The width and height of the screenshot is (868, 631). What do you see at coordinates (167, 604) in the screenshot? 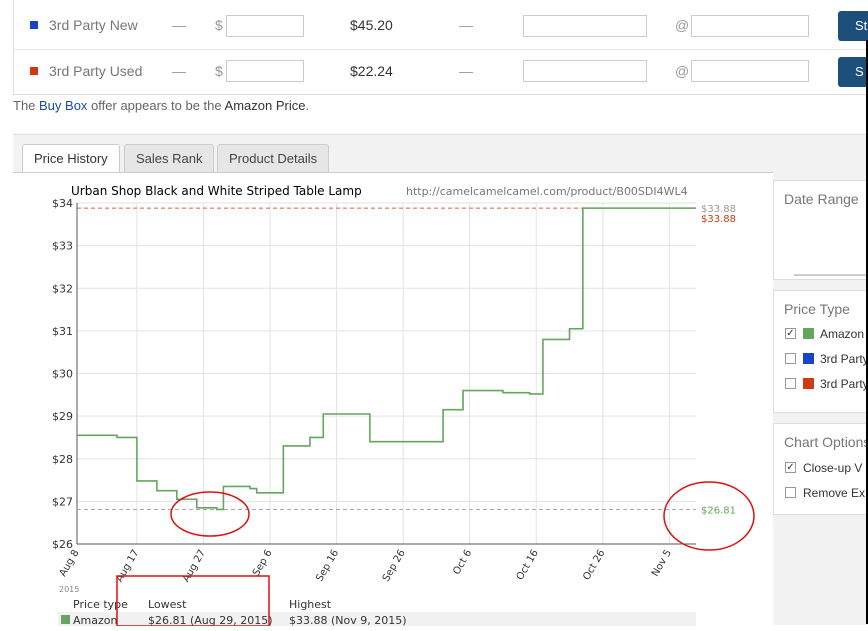
I see `legend-header: Lowest` at bounding box center [167, 604].